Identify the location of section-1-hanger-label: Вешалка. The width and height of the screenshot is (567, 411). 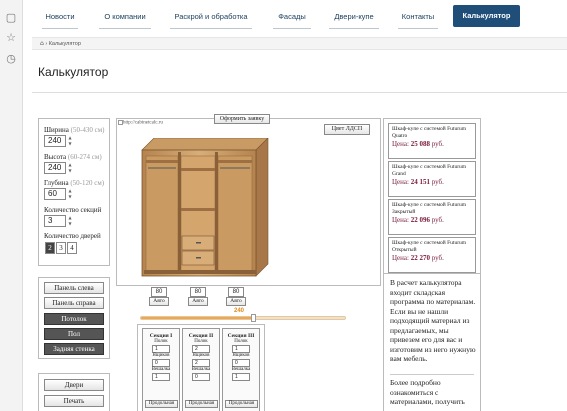
(161, 369).